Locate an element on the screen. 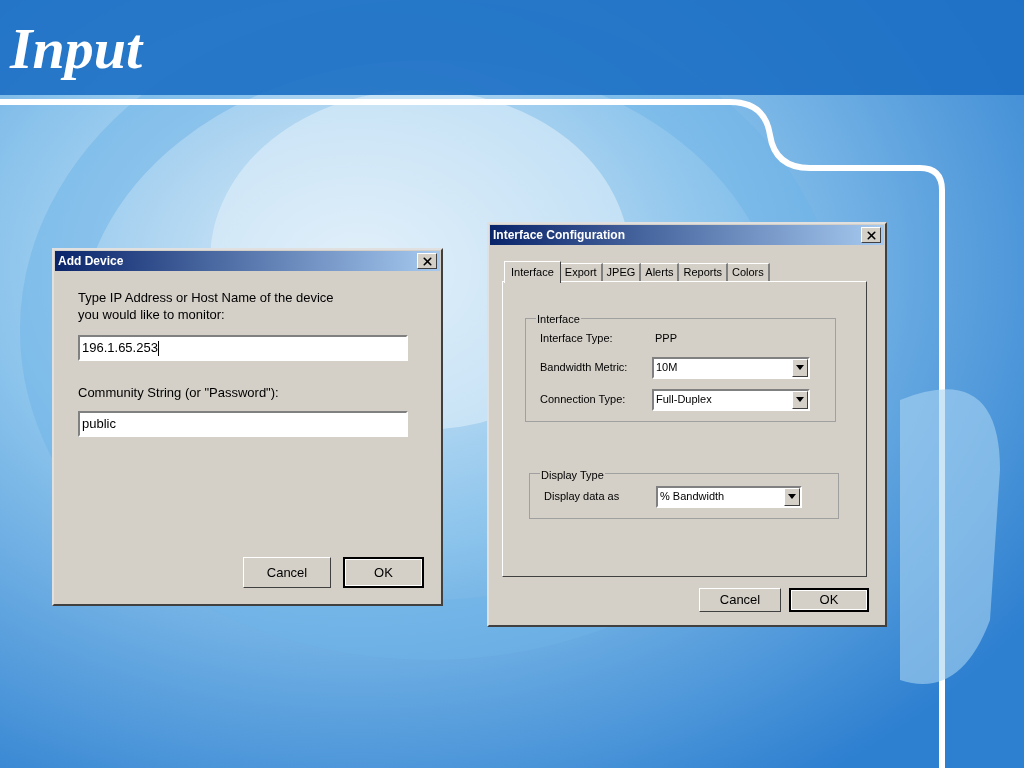 The image size is (1024, 768). window-title: Interface Configuration is located at coordinates (559, 235).